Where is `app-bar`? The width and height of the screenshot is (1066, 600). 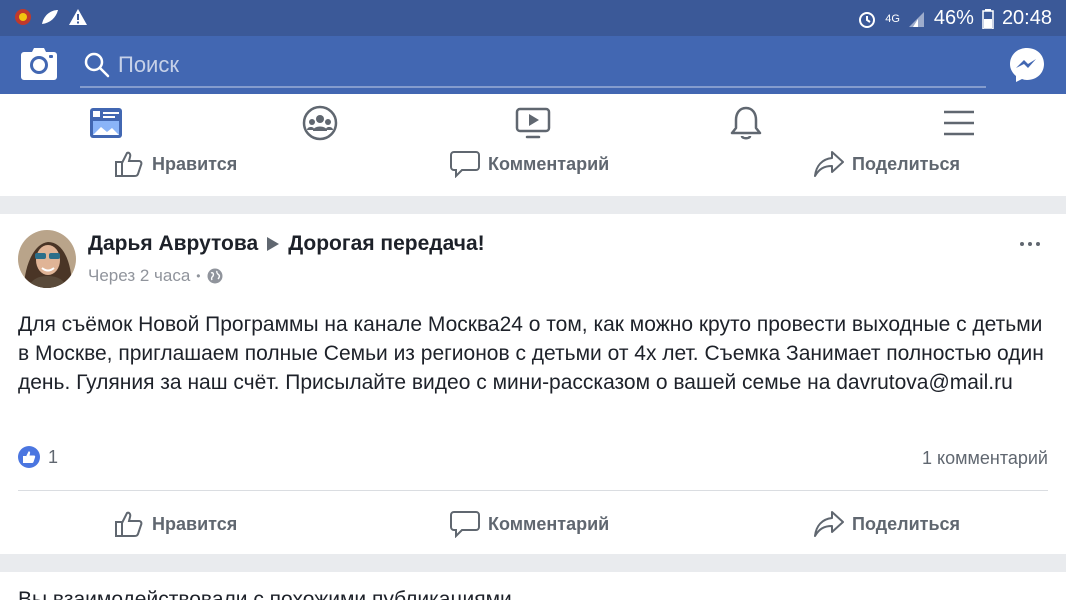 app-bar is located at coordinates (533, 65).